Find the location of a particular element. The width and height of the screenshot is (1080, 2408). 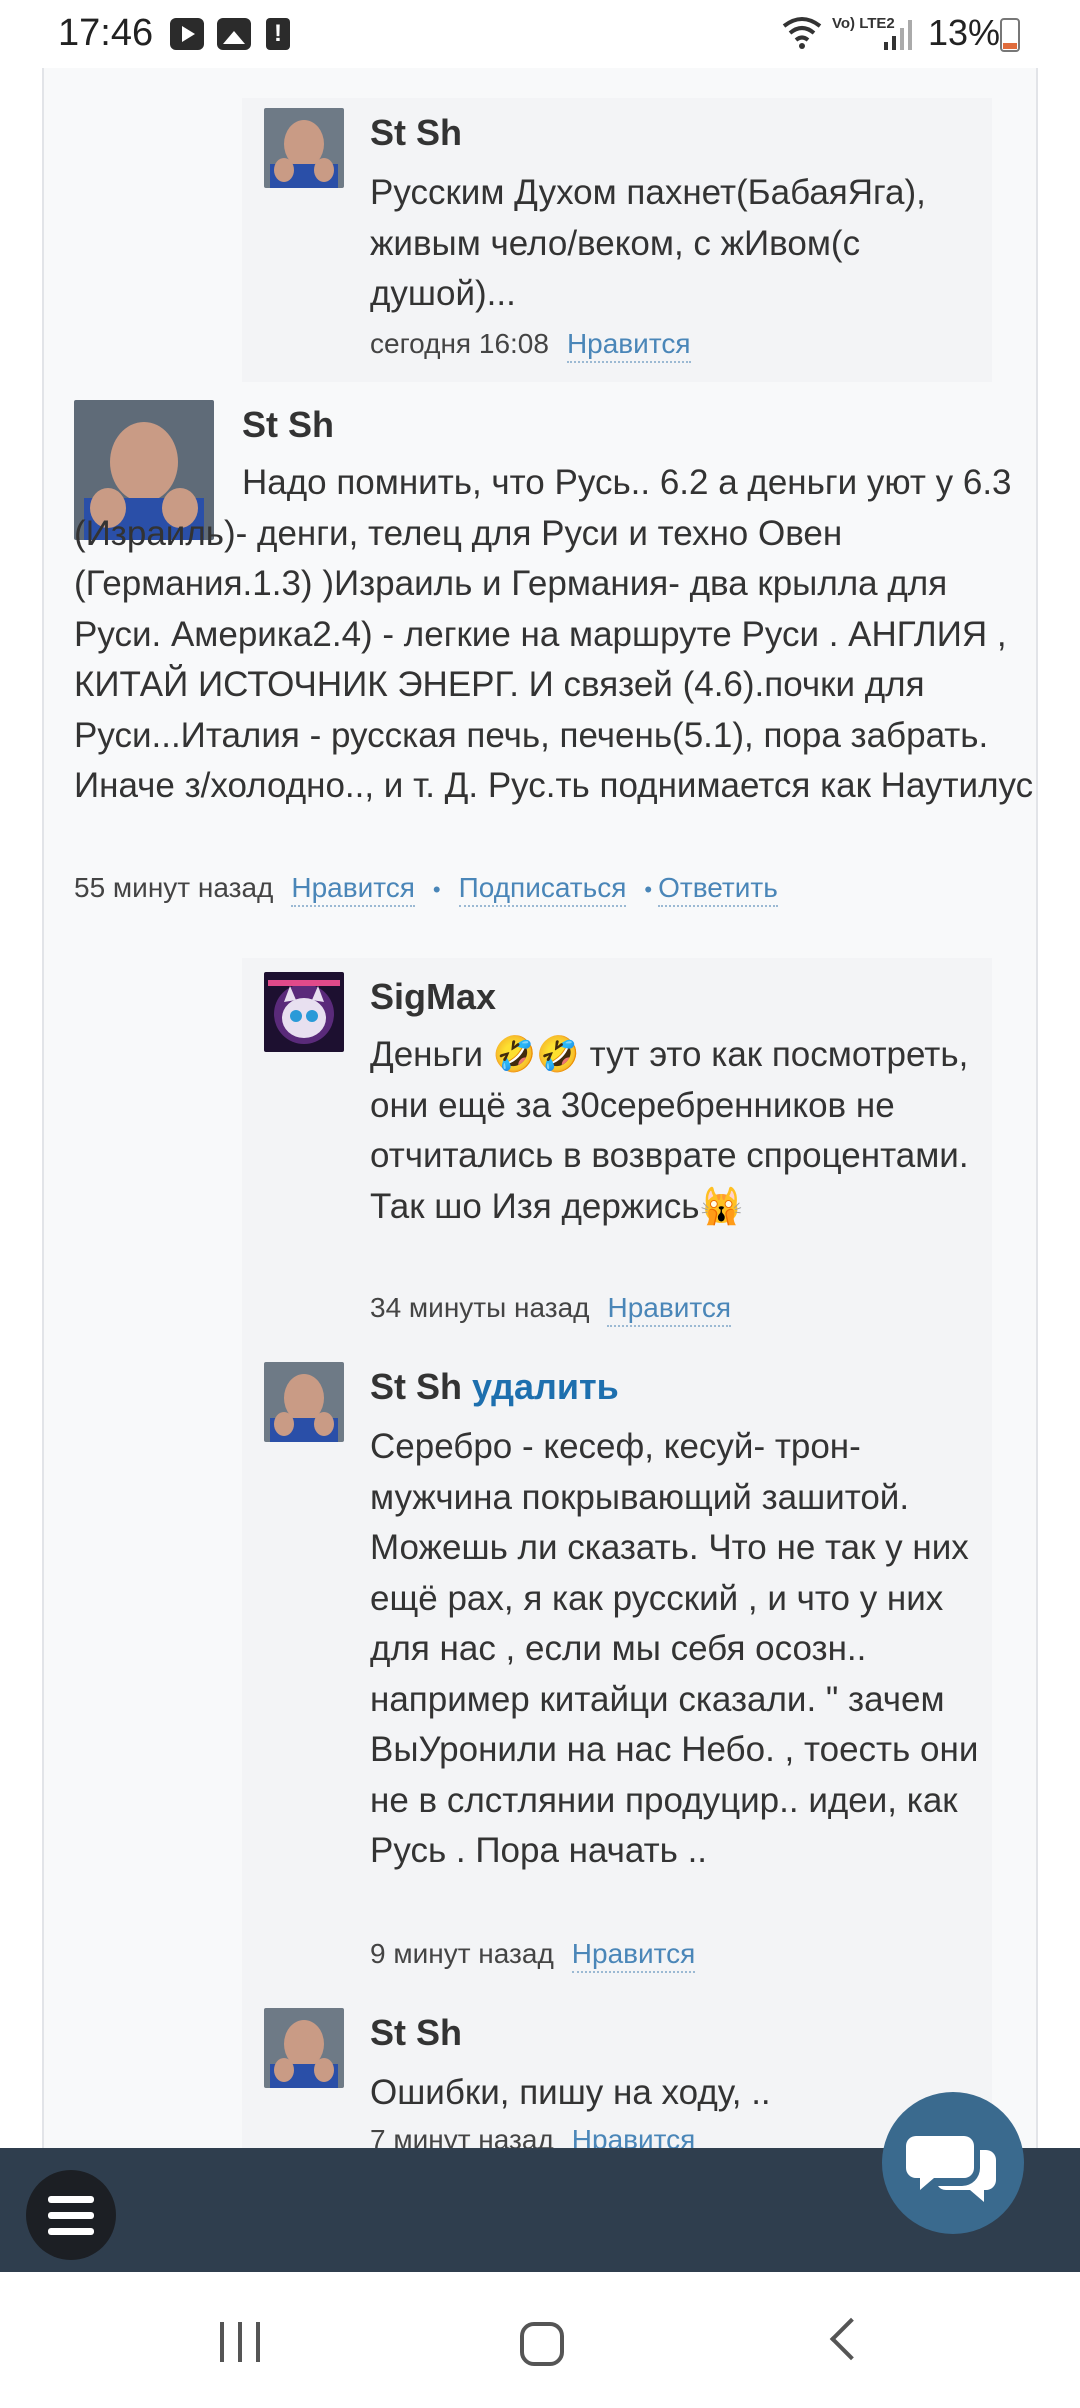

comment-author: St Sh удалить is located at coordinates (494, 1387).